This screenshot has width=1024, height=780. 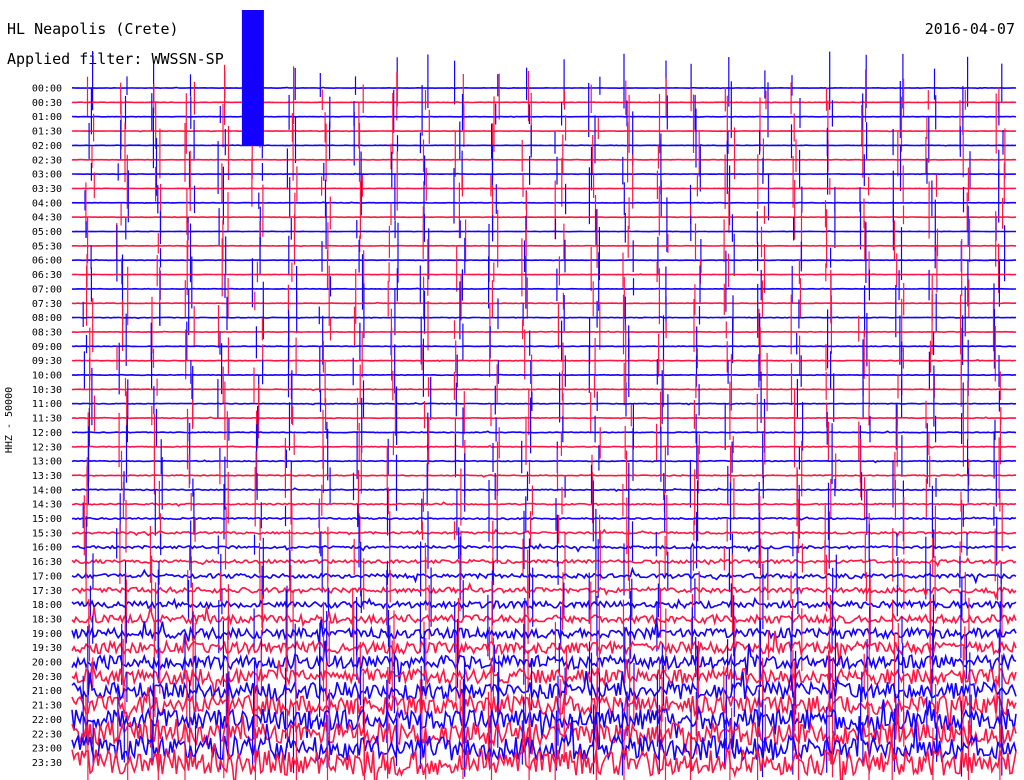 What do you see at coordinates (47, 318) in the screenshot?
I see `row-time-label: 08:00` at bounding box center [47, 318].